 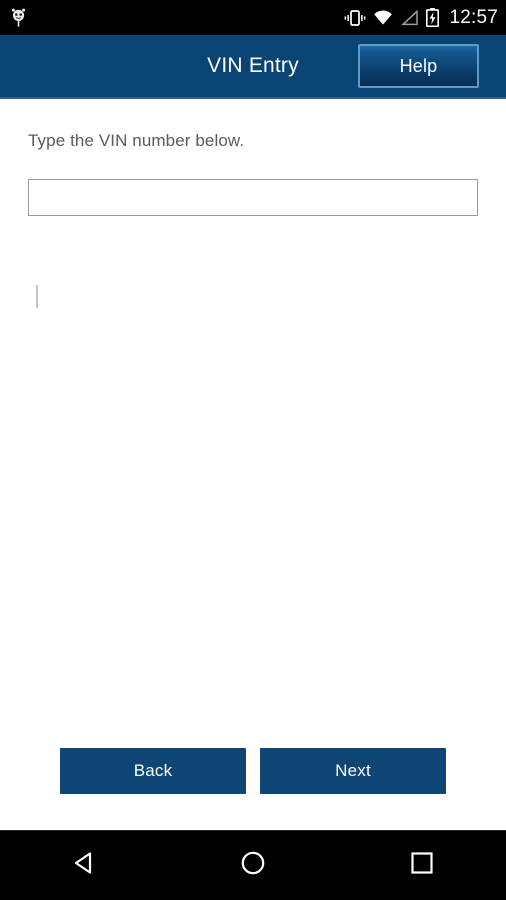 I want to click on nav-home-button, so click(x=253, y=865).